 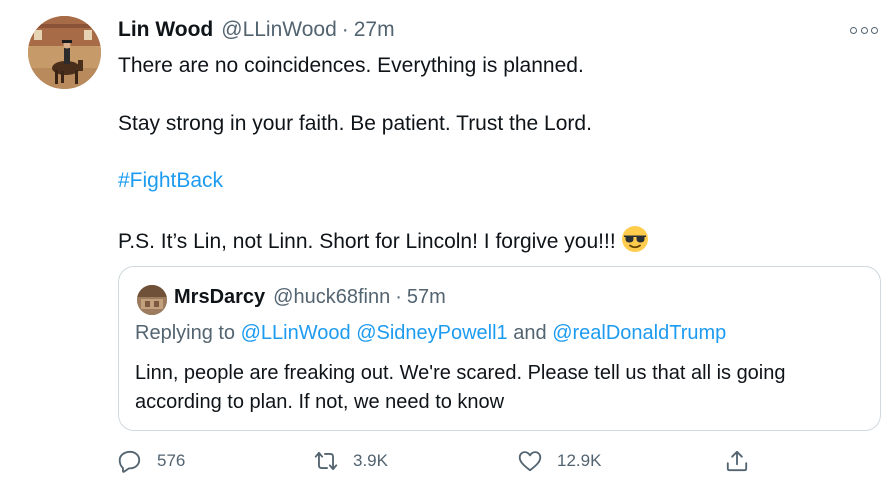 I want to click on tweet-timestamp: 27m, so click(x=374, y=30).